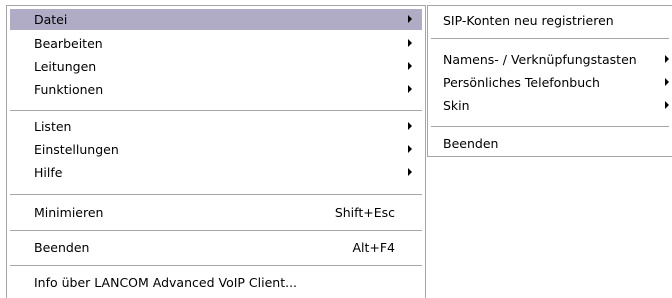 The width and height of the screenshot is (672, 298). What do you see at coordinates (216, 126) in the screenshot?
I see `menu-item-listen: Listen` at bounding box center [216, 126].